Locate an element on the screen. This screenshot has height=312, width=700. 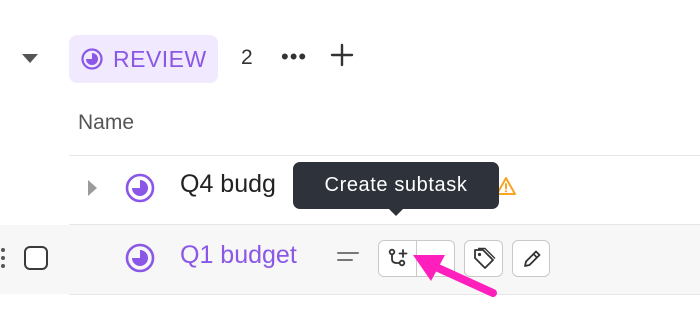
tooltip-text: Create subtask is located at coordinates (396, 185).